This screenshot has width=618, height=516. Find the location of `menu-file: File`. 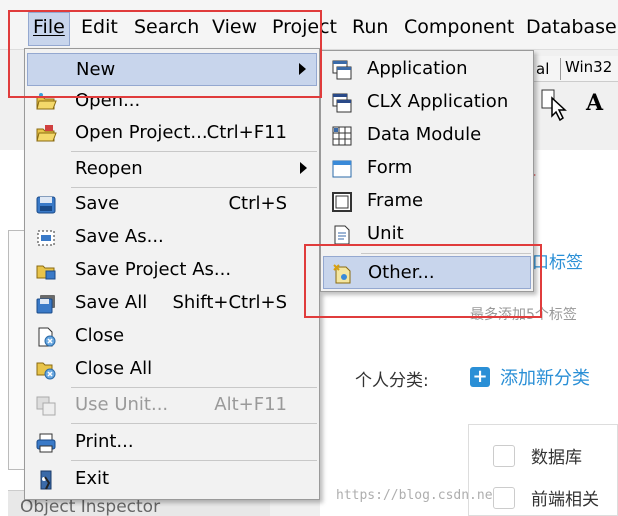

menu-file: File is located at coordinates (49, 29).